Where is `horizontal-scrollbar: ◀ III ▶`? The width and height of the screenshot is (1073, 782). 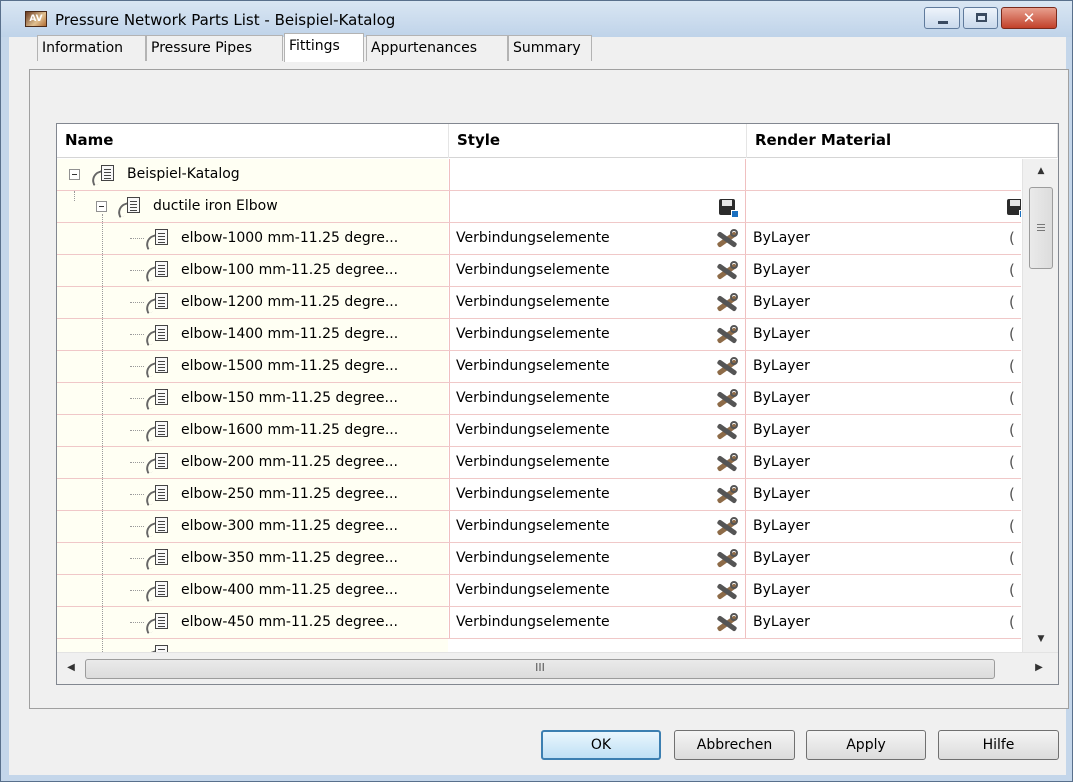 horizontal-scrollbar: ◀ III ▶ is located at coordinates (557, 668).